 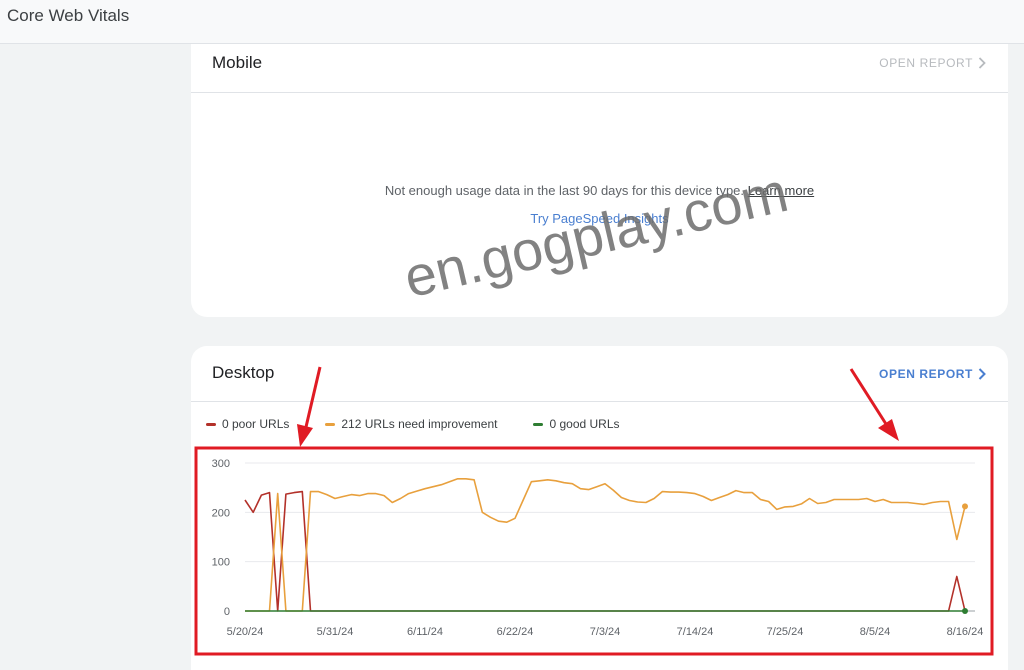 I want to click on x-tick-label: 8/5/24, so click(x=875, y=632).